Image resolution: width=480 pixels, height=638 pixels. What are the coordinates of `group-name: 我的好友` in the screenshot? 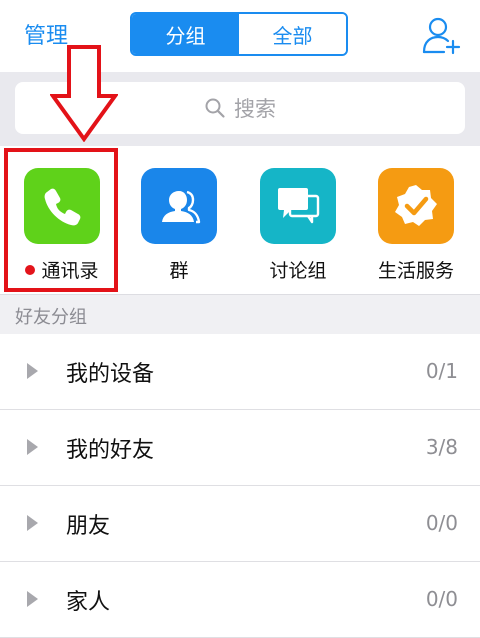 It's located at (110, 450).